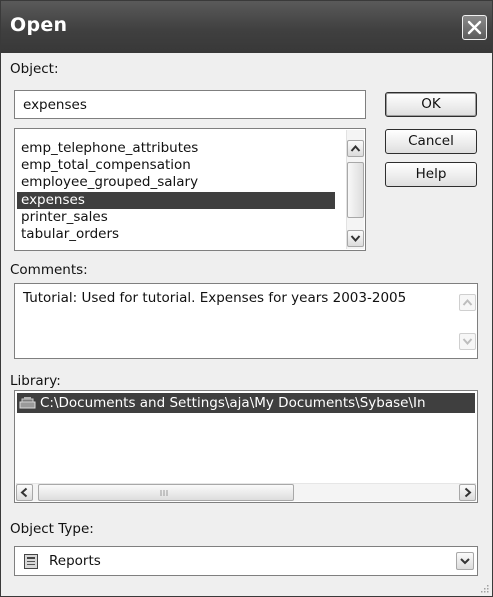 Image resolution: width=493 pixels, height=597 pixels. Describe the element at coordinates (31, 561) in the screenshot. I see `report-icon` at that location.